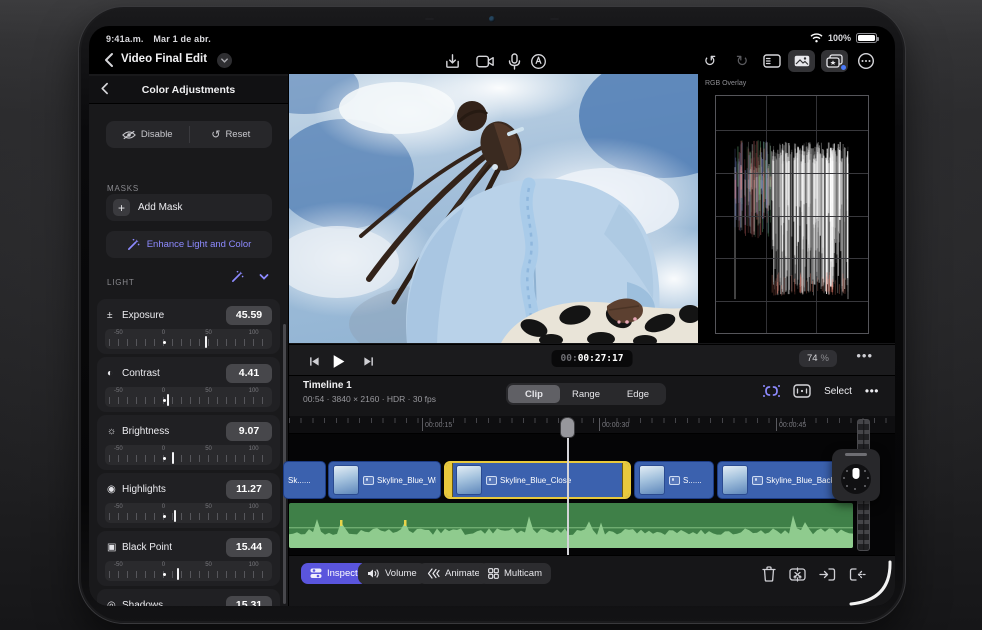 This screenshot has width=982, height=630. I want to click on edit-mode-segmented-control: Clip Range Edge, so click(586, 394).